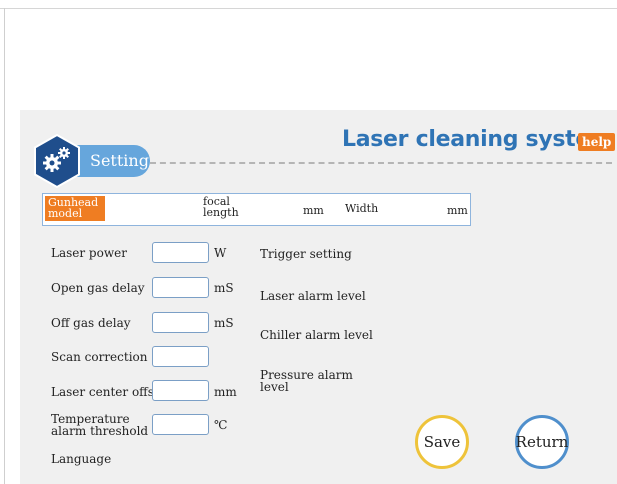  What do you see at coordinates (75, 208) in the screenshot?
I see `gunhead-model-selector: Gunhead model` at bounding box center [75, 208].